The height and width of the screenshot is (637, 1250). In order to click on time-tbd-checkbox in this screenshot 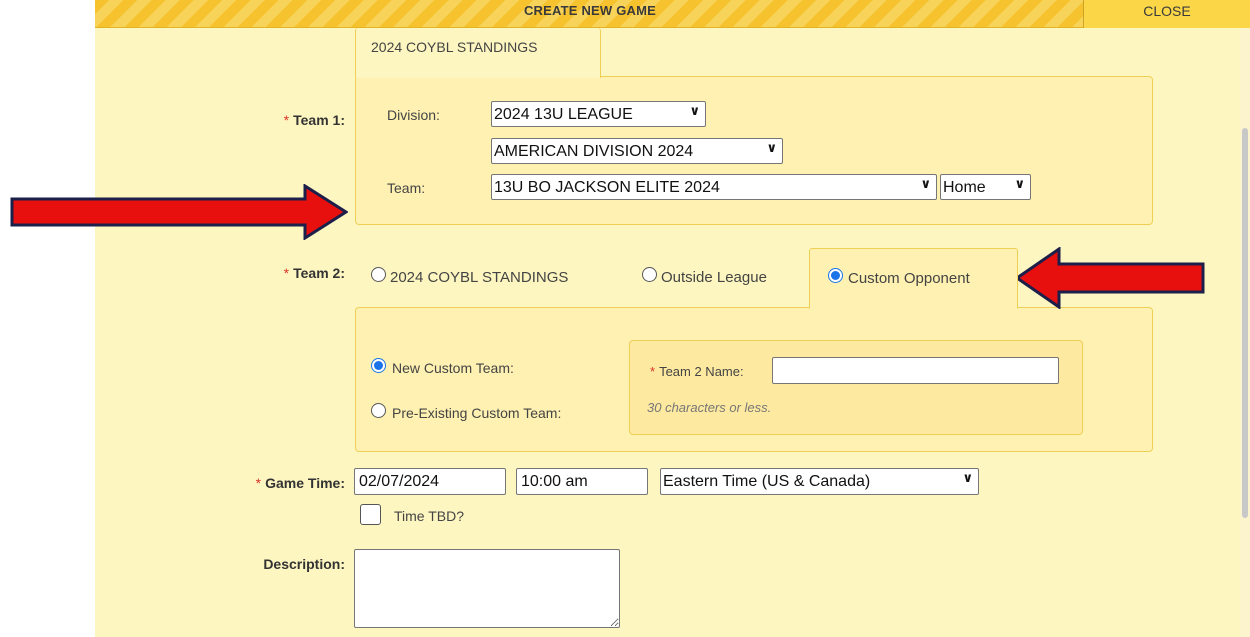, I will do `click(370, 514)`.